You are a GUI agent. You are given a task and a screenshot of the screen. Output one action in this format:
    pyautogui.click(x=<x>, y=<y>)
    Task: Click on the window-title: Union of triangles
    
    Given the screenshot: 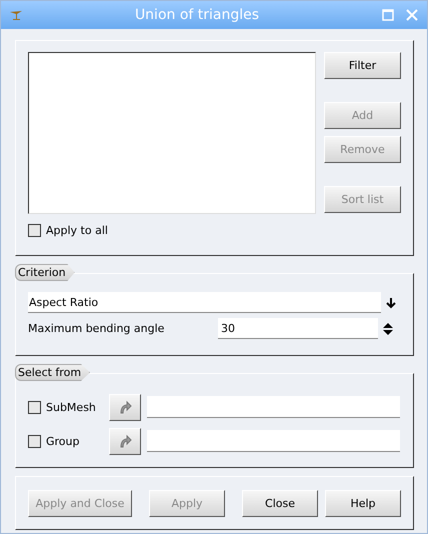 What is the action you would take?
    pyautogui.click(x=197, y=15)
    